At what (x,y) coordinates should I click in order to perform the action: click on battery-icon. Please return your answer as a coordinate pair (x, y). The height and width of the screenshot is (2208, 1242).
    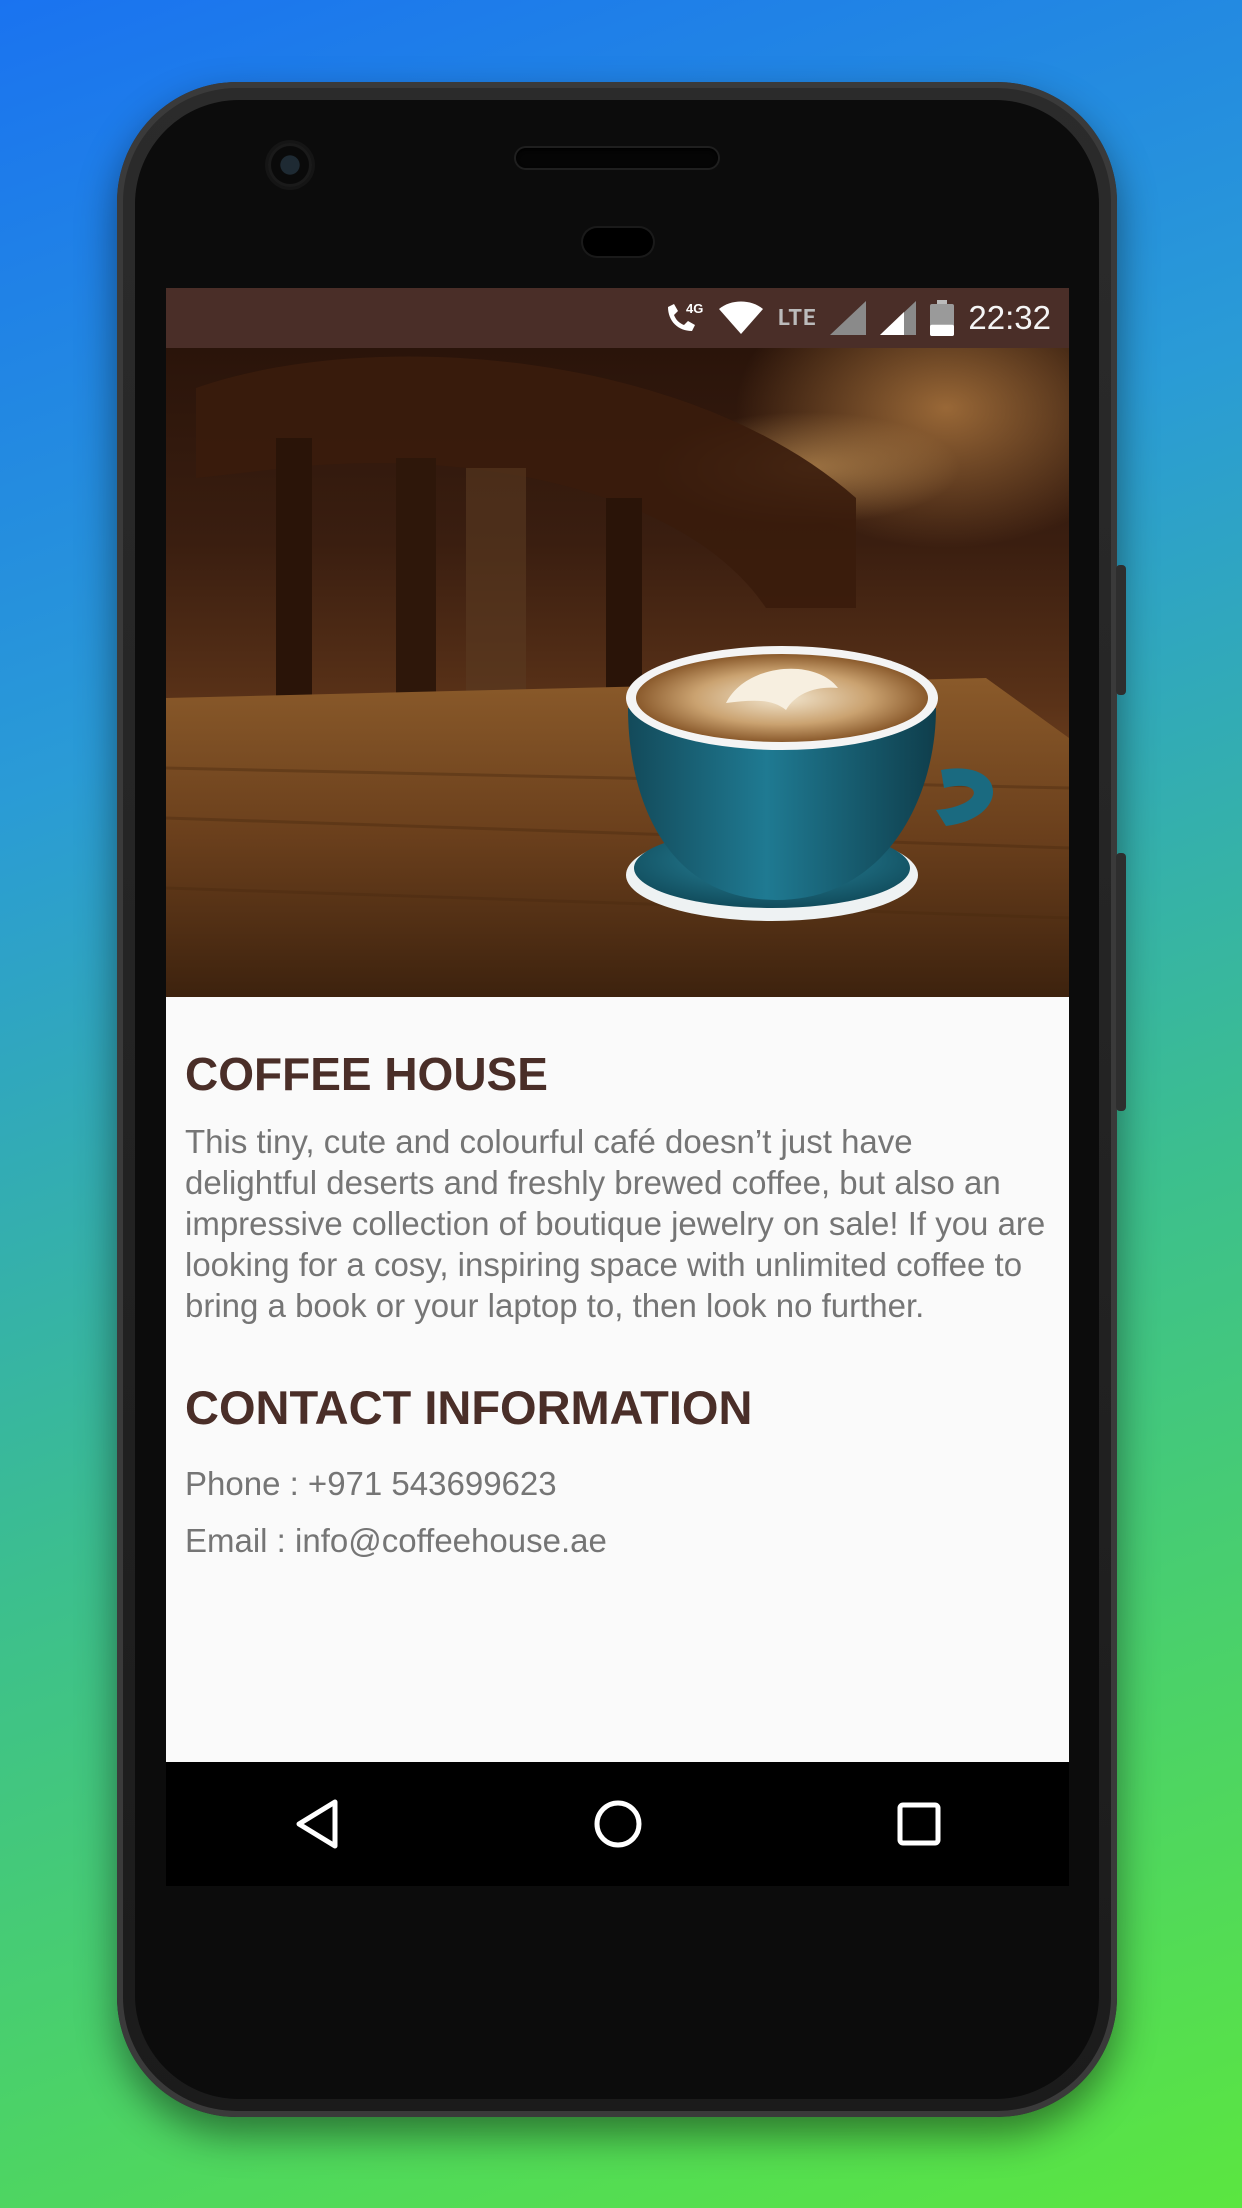
    Looking at the image, I should click on (942, 318).